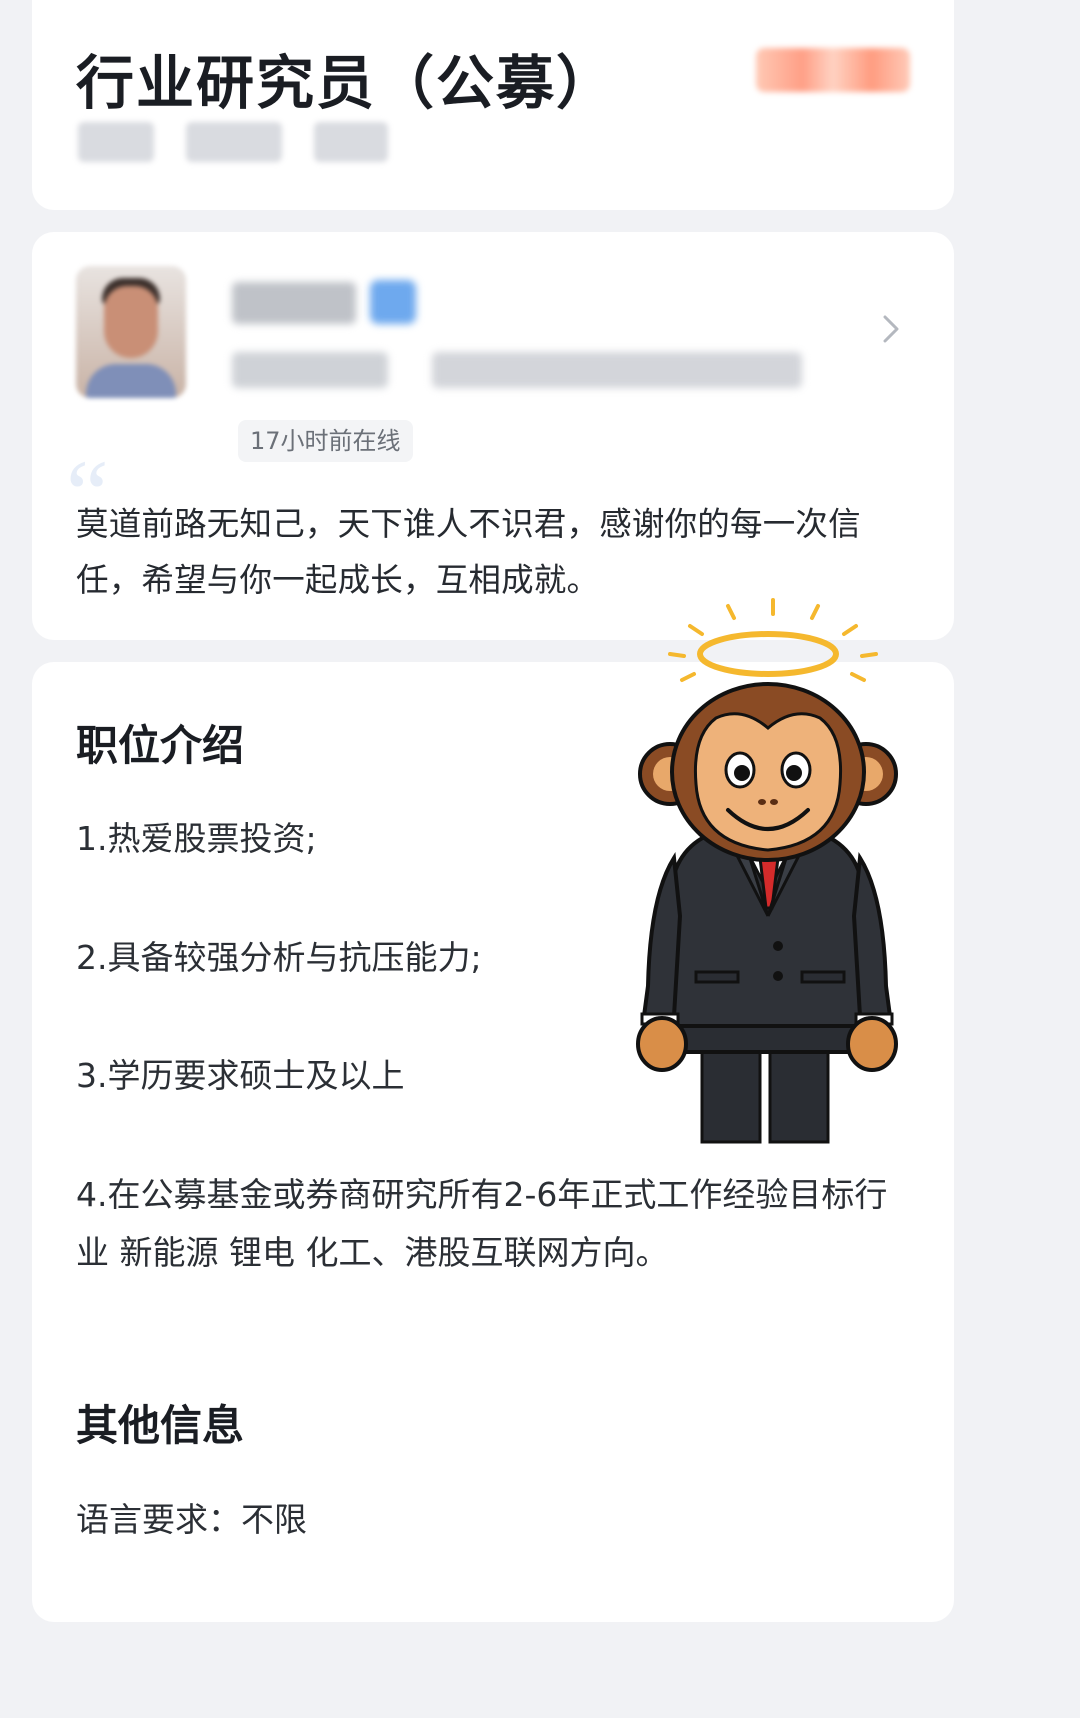 The image size is (1080, 1718). Describe the element at coordinates (767, 871) in the screenshot. I see `monkey-sticker` at that location.